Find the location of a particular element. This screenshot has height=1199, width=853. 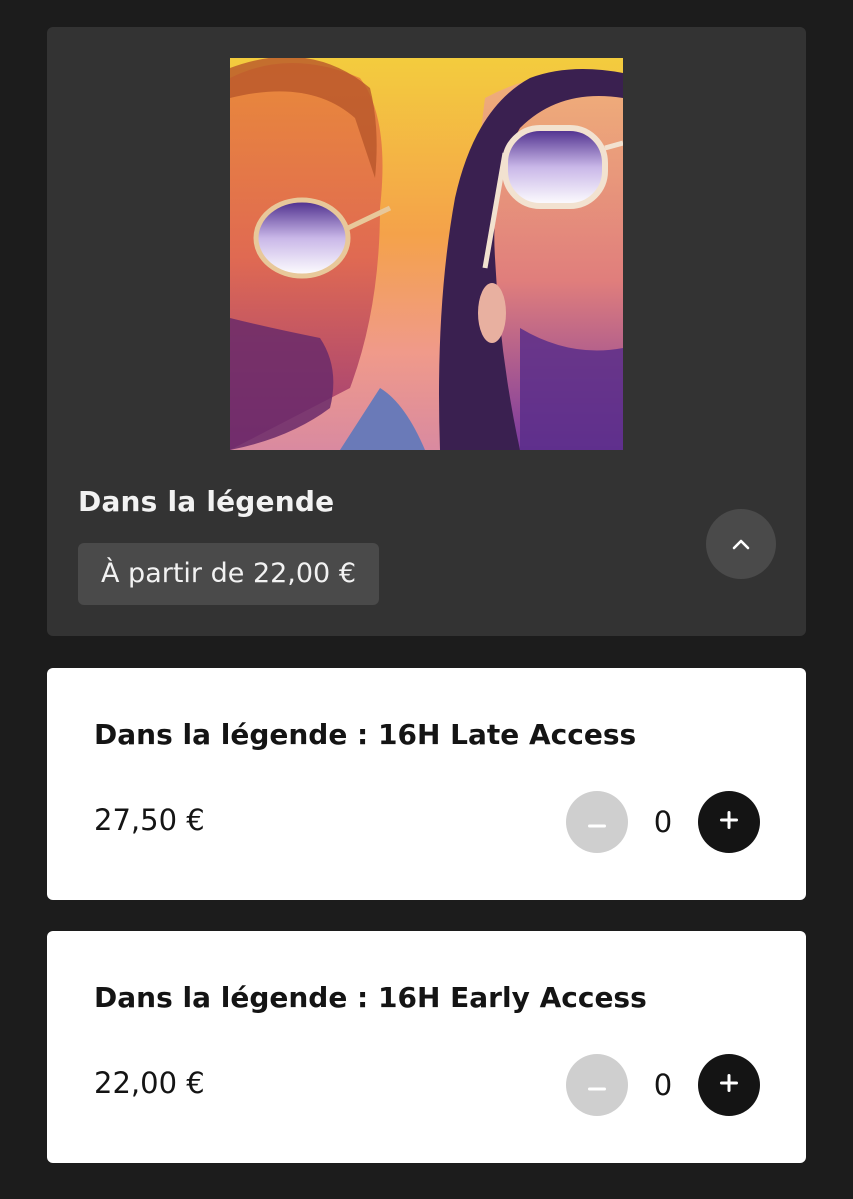

ticket-name: Dans la légende : 16H Late Access is located at coordinates (365, 734).